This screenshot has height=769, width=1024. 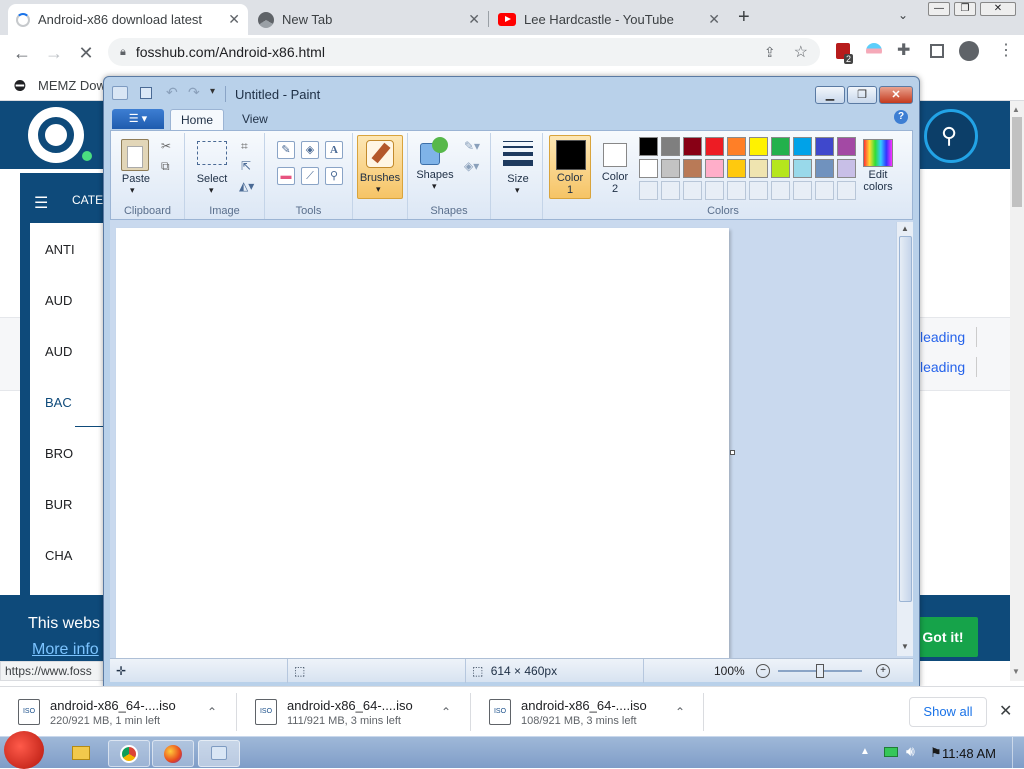 I want to click on restore-icon: ❐, so click(x=965, y=9).